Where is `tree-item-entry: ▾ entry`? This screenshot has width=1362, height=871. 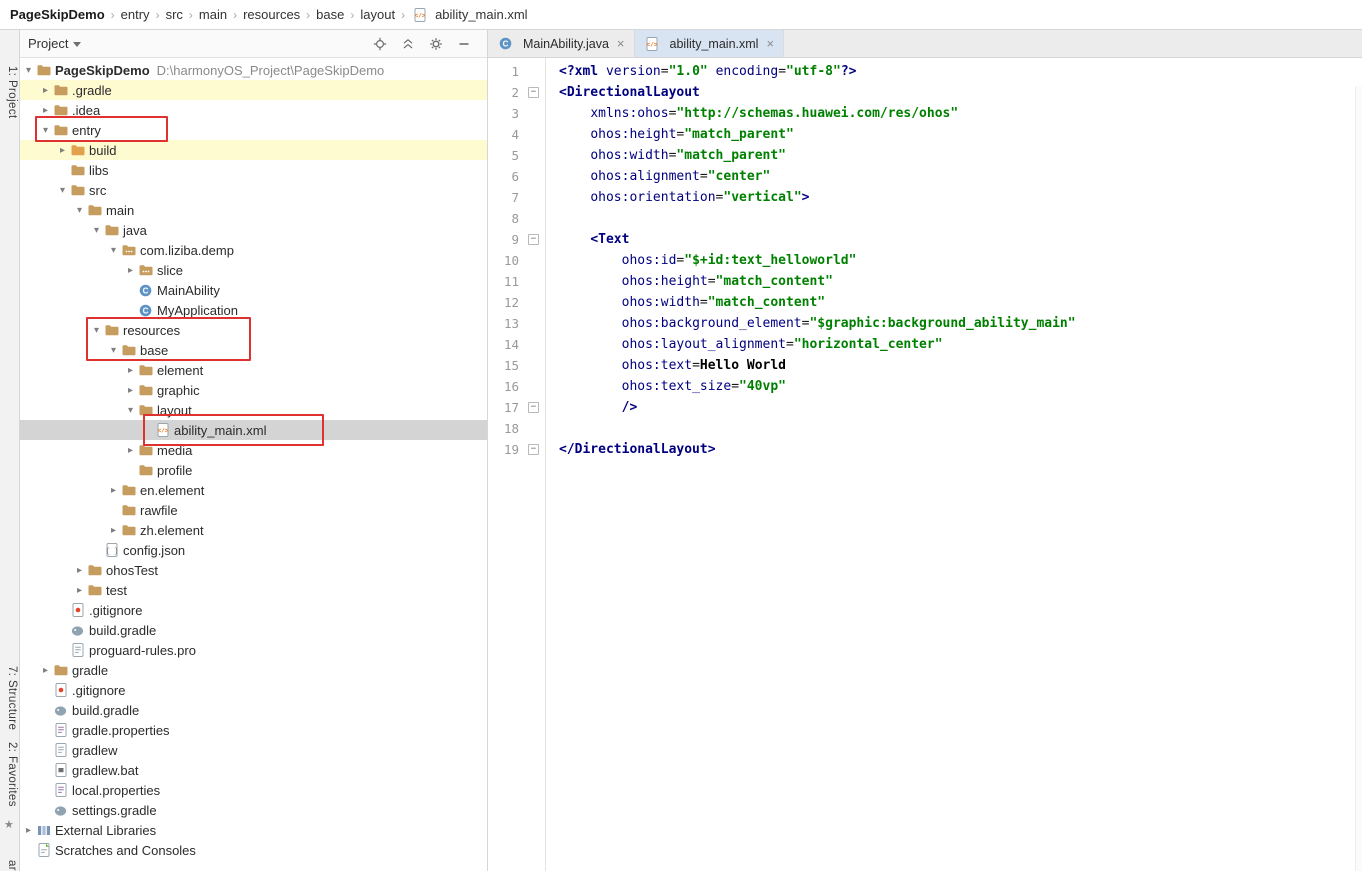
tree-item-entry: ▾ entry is located at coordinates (253, 130).